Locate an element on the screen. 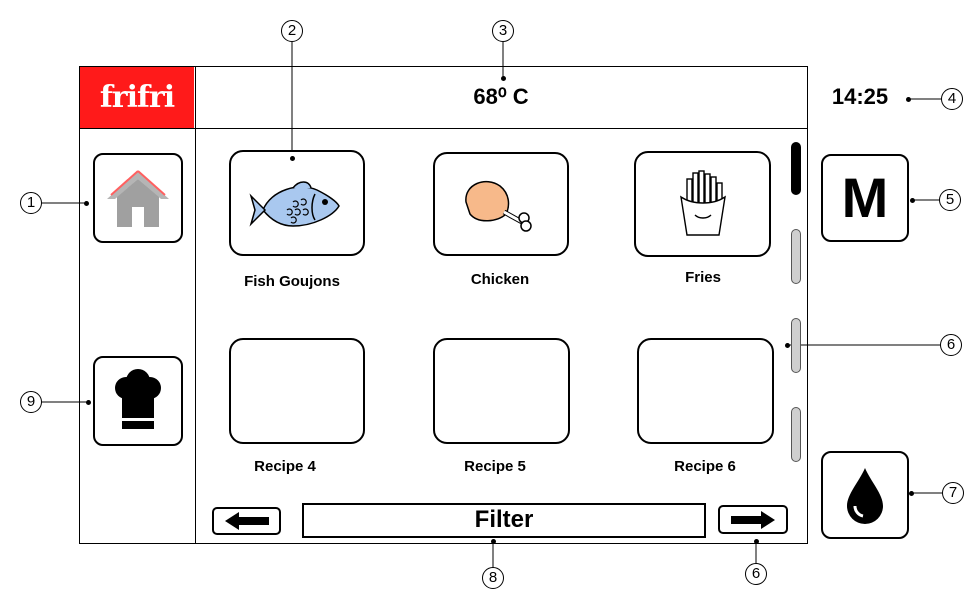  callout-4: 4 is located at coordinates (952, 99).